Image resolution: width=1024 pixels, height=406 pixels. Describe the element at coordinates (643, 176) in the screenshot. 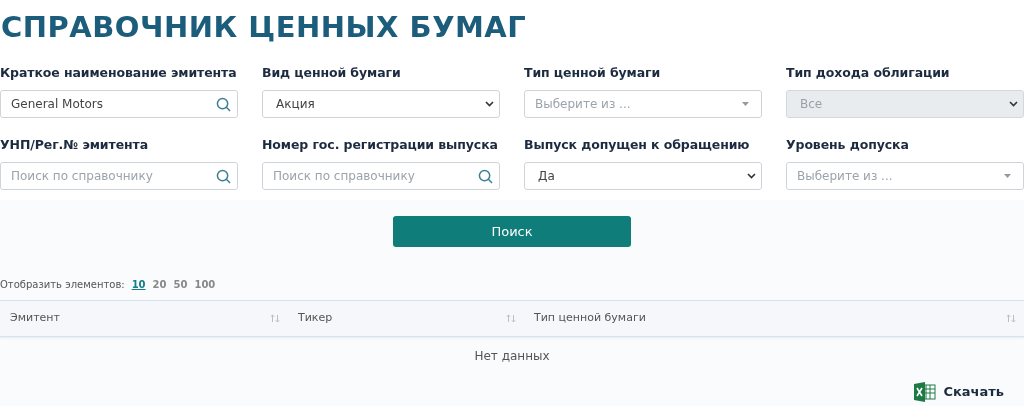

I see `select-field: Да` at that location.